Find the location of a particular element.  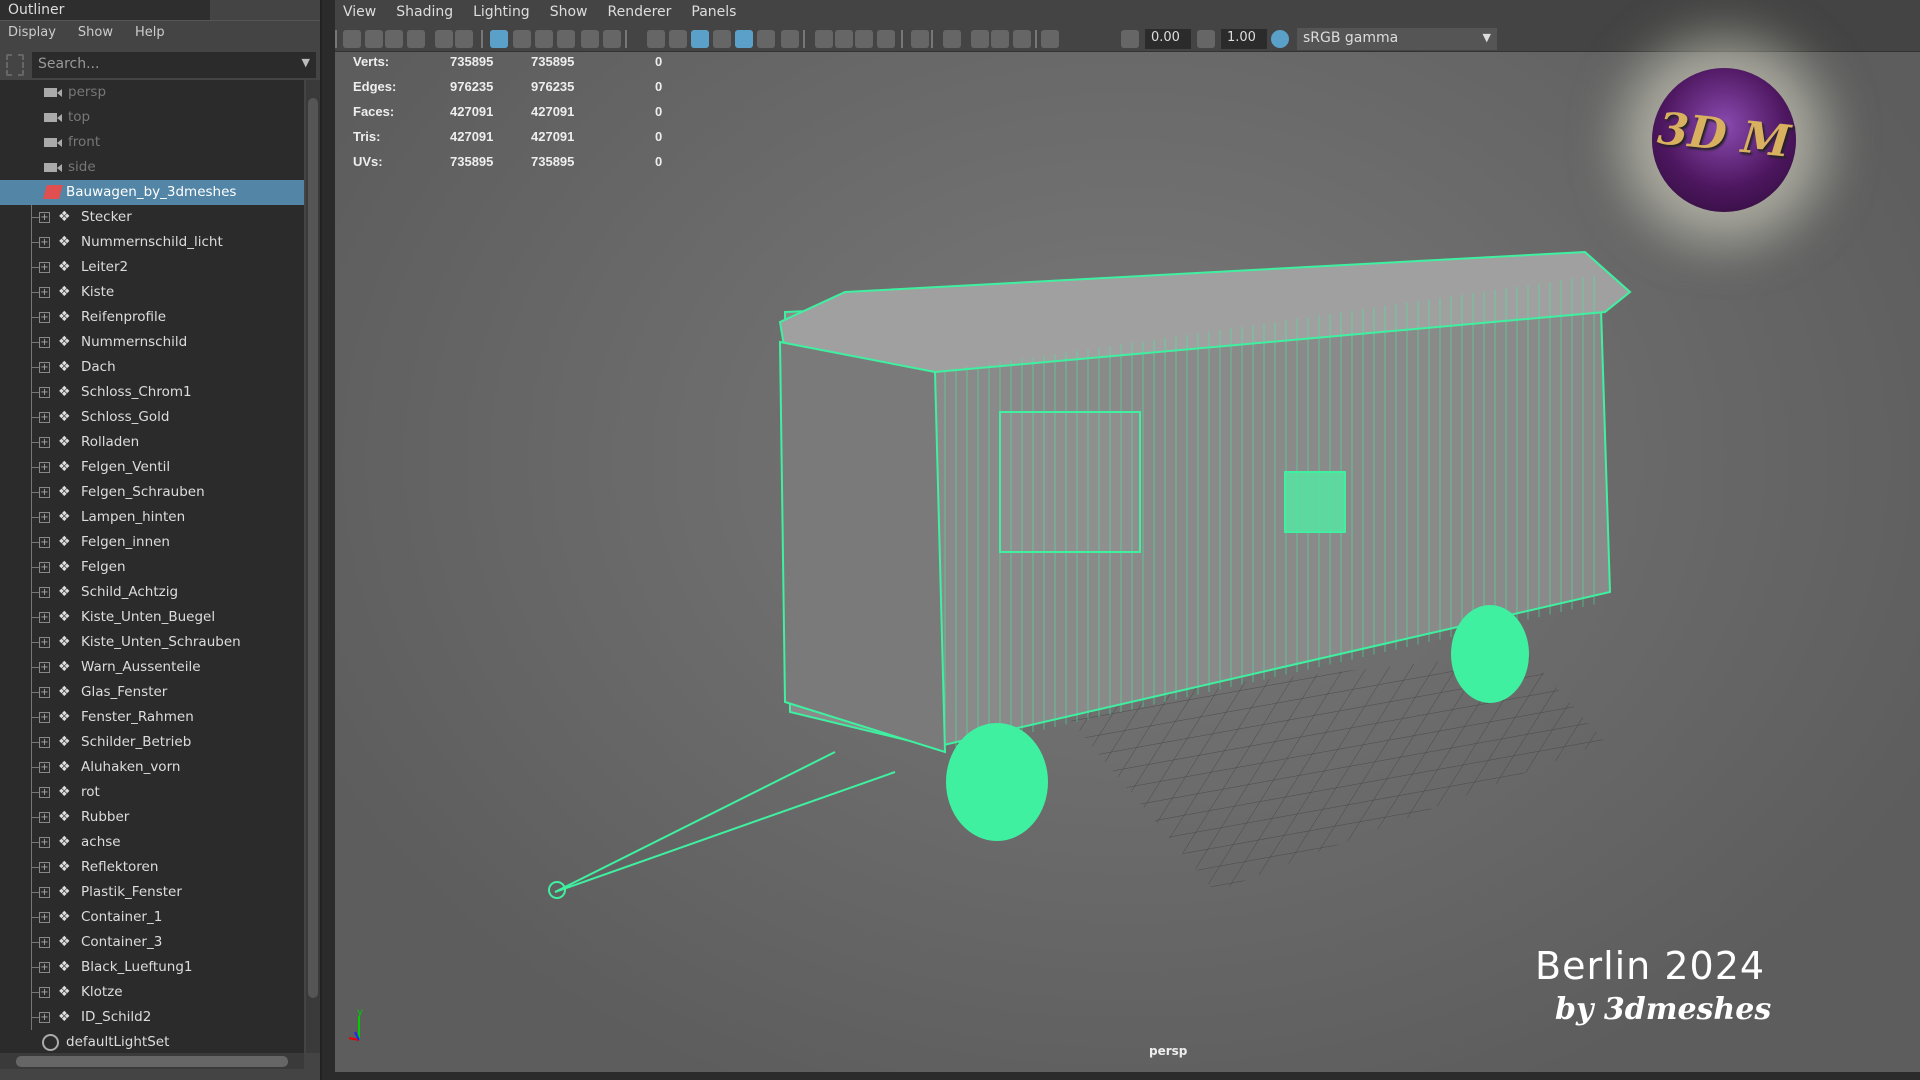

vertical-scrollbar is located at coordinates (313, 566).